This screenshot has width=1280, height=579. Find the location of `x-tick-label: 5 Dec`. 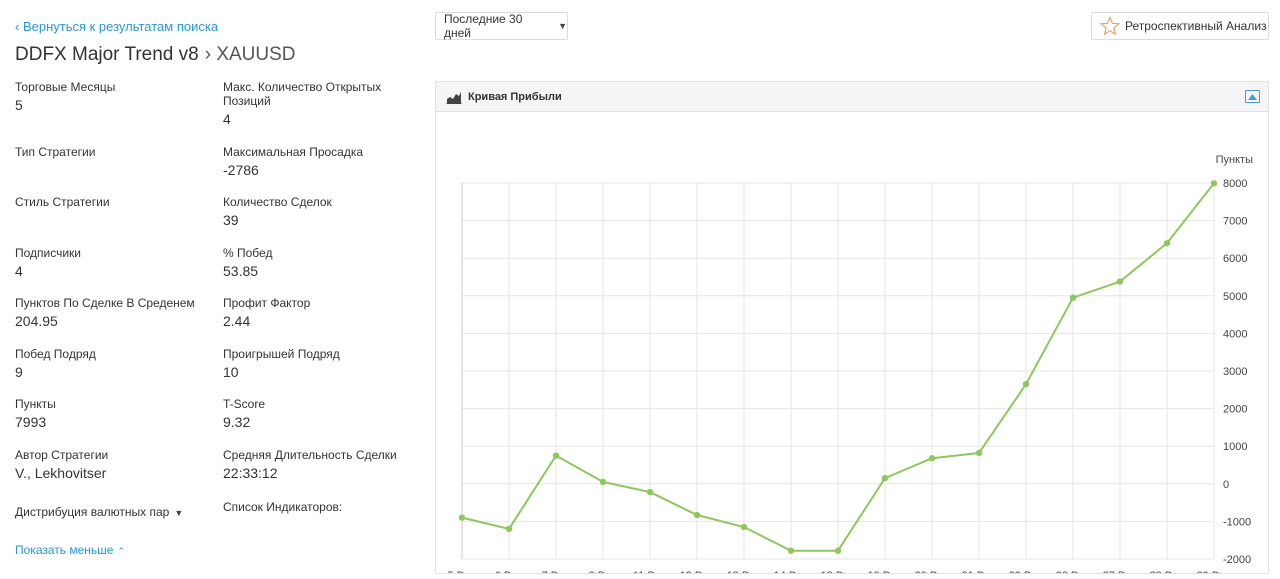

x-tick-label: 5 Dec is located at coordinates (462, 571).